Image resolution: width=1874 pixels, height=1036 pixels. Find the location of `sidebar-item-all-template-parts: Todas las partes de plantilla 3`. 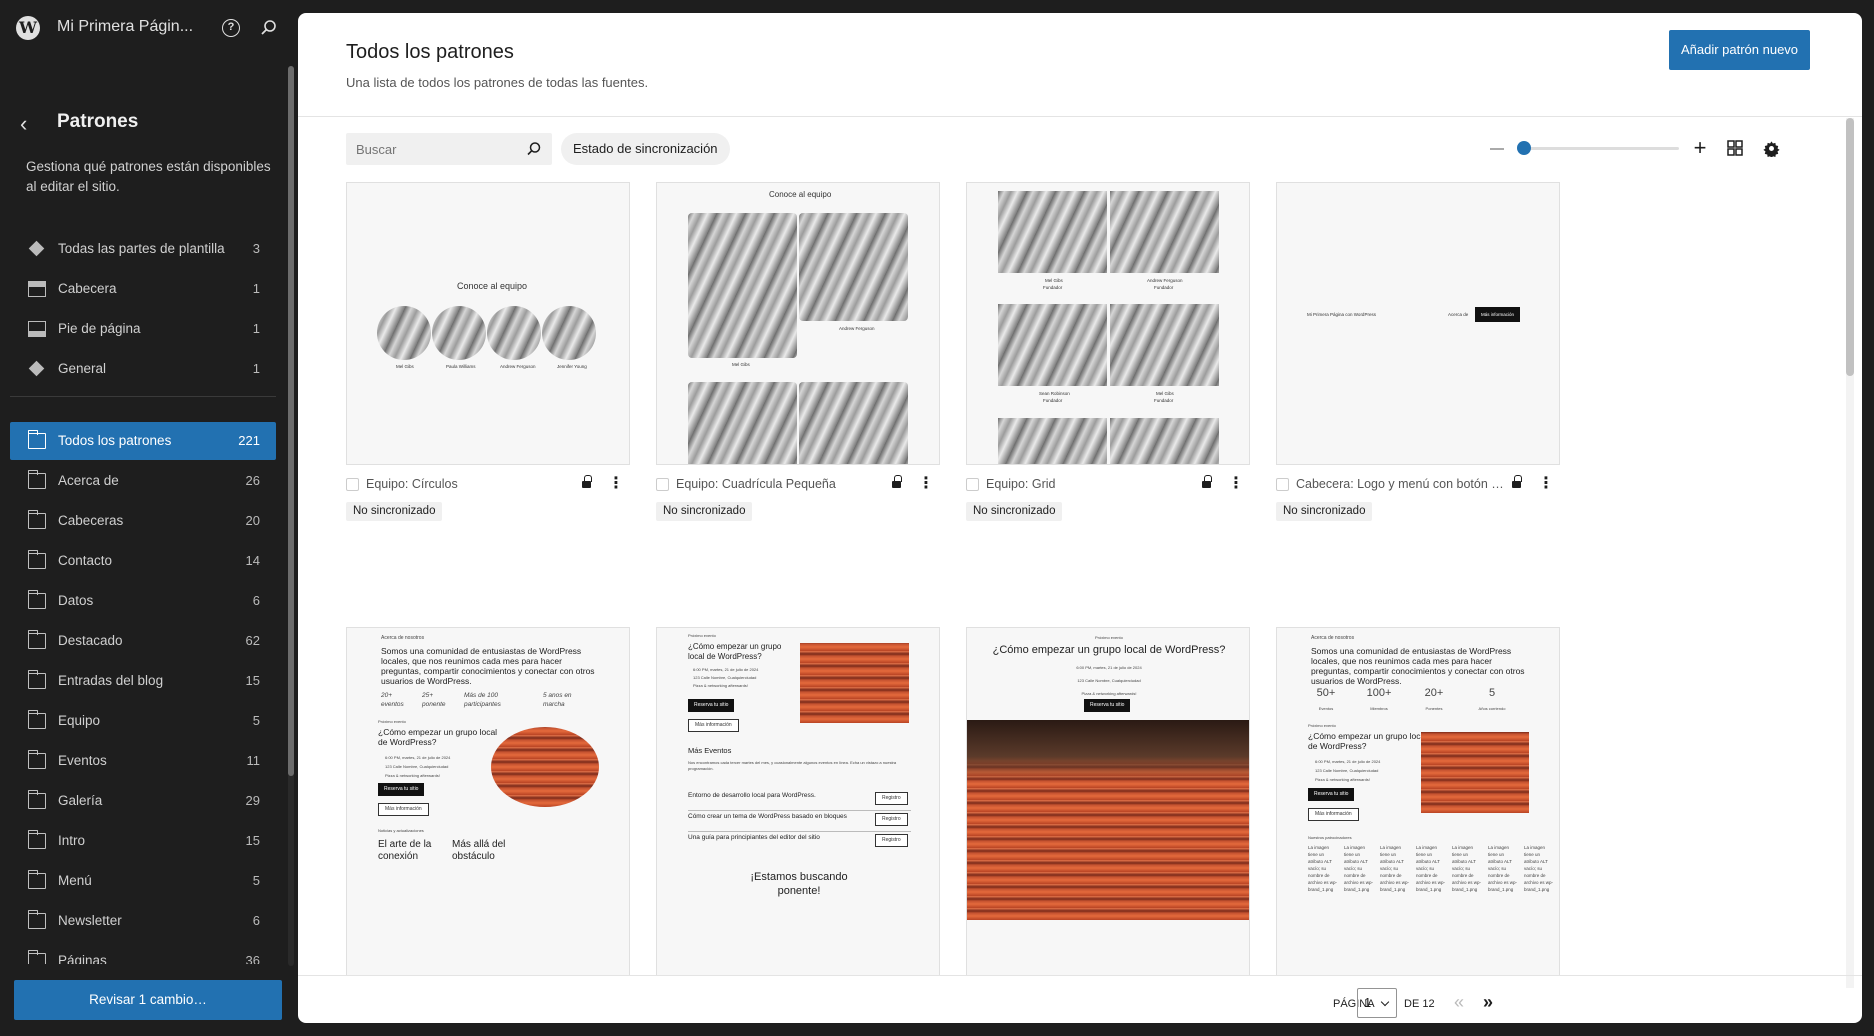

sidebar-item-all-template-parts: Todas las partes de plantilla 3 is located at coordinates (143, 249).